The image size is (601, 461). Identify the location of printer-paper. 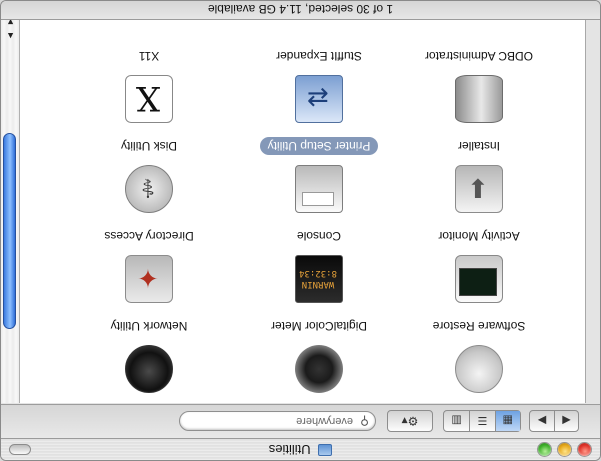
(318, 199).